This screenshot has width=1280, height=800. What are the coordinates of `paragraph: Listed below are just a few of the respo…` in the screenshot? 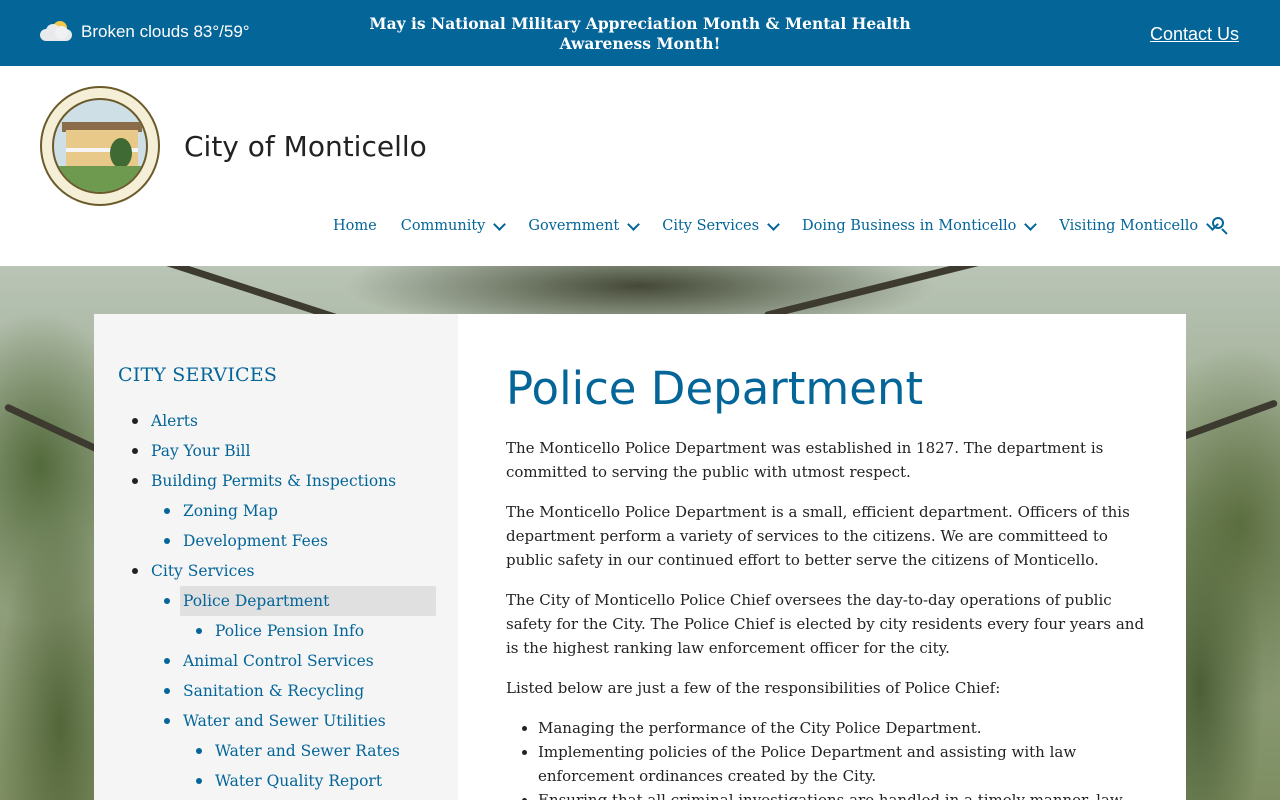 It's located at (753, 688).